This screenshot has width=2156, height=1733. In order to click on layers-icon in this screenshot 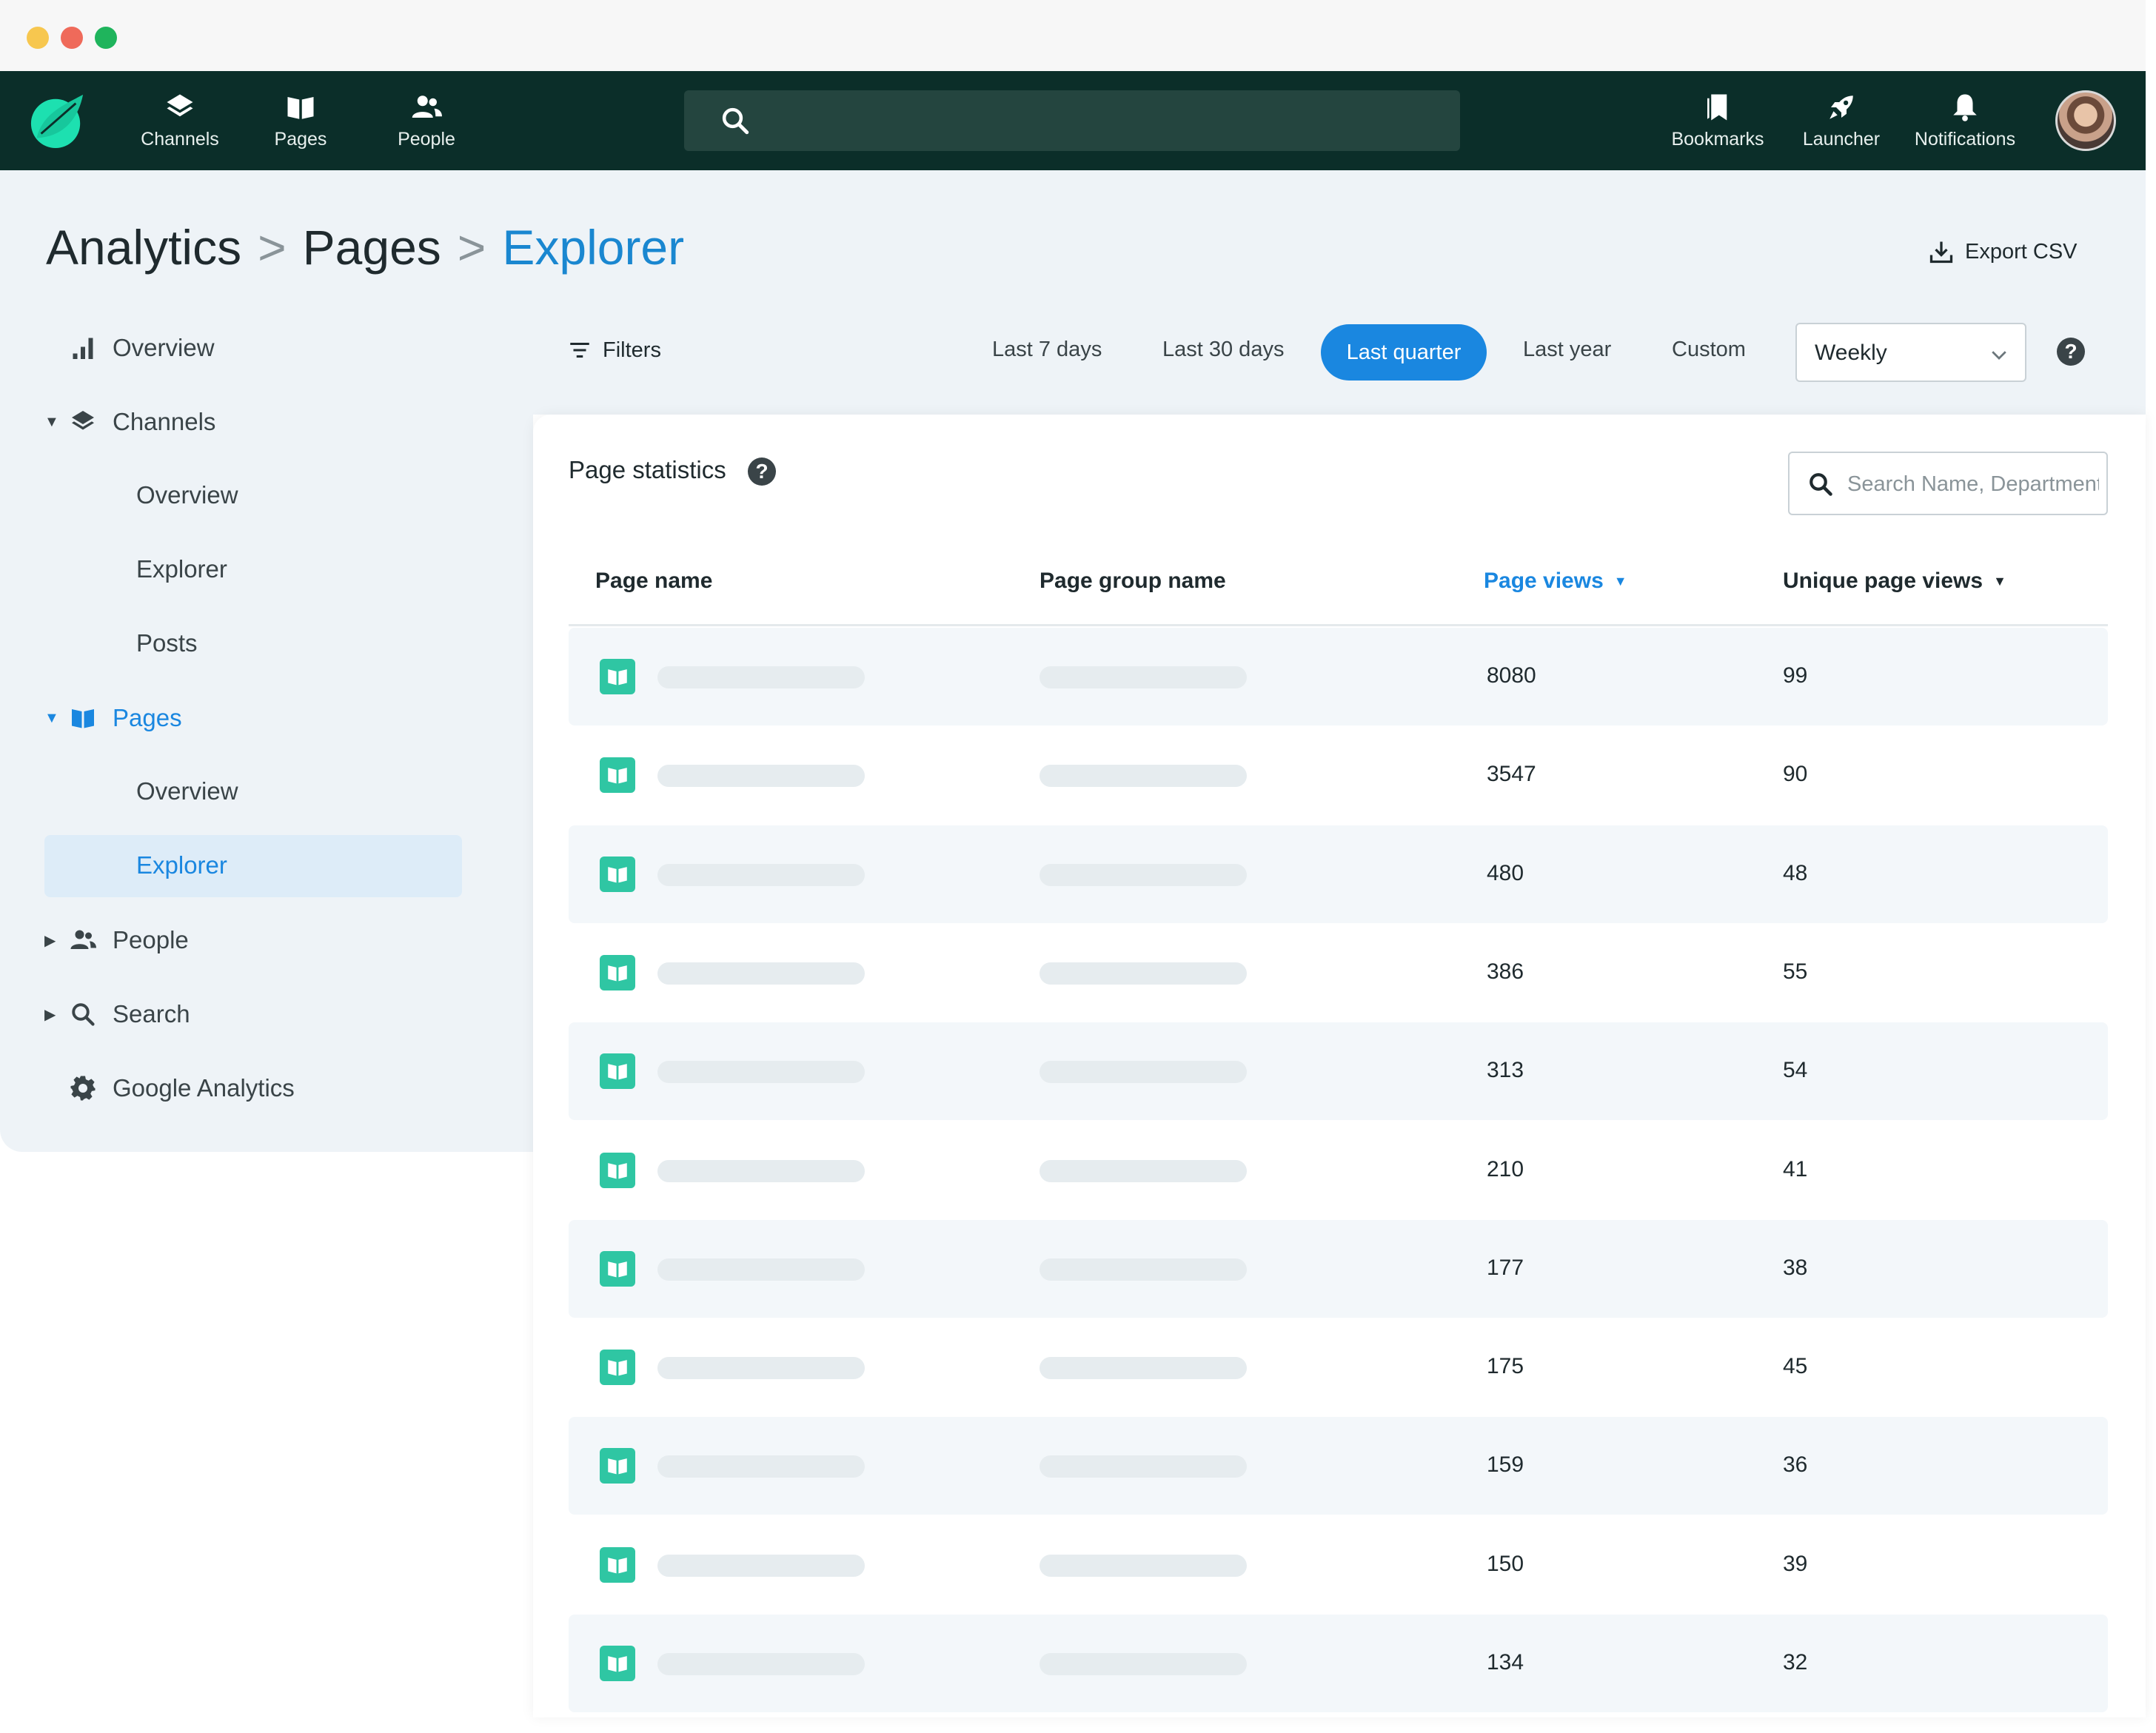, I will do `click(83, 420)`.